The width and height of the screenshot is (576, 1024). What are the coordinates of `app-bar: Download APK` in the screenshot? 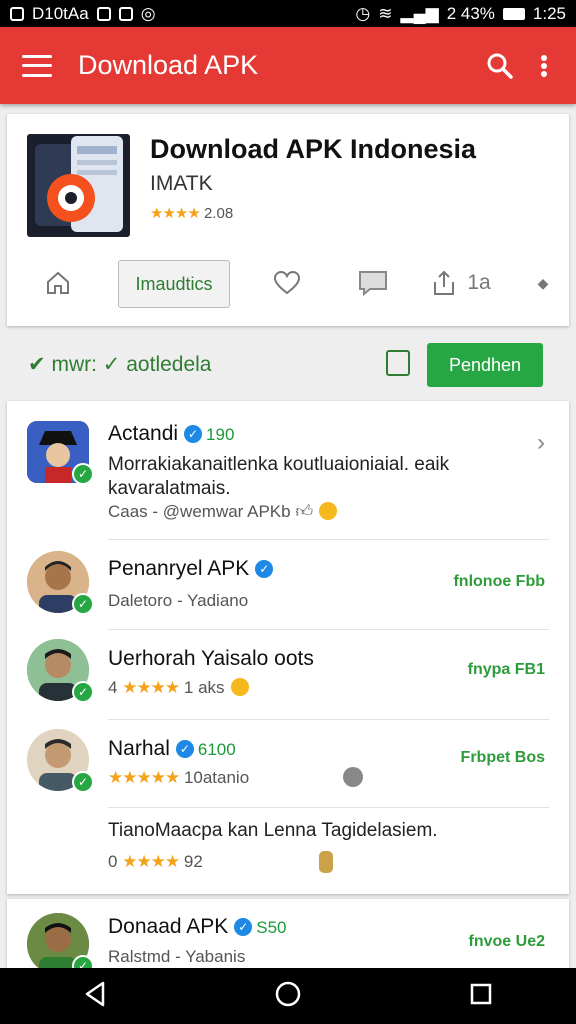 It's located at (288, 65).